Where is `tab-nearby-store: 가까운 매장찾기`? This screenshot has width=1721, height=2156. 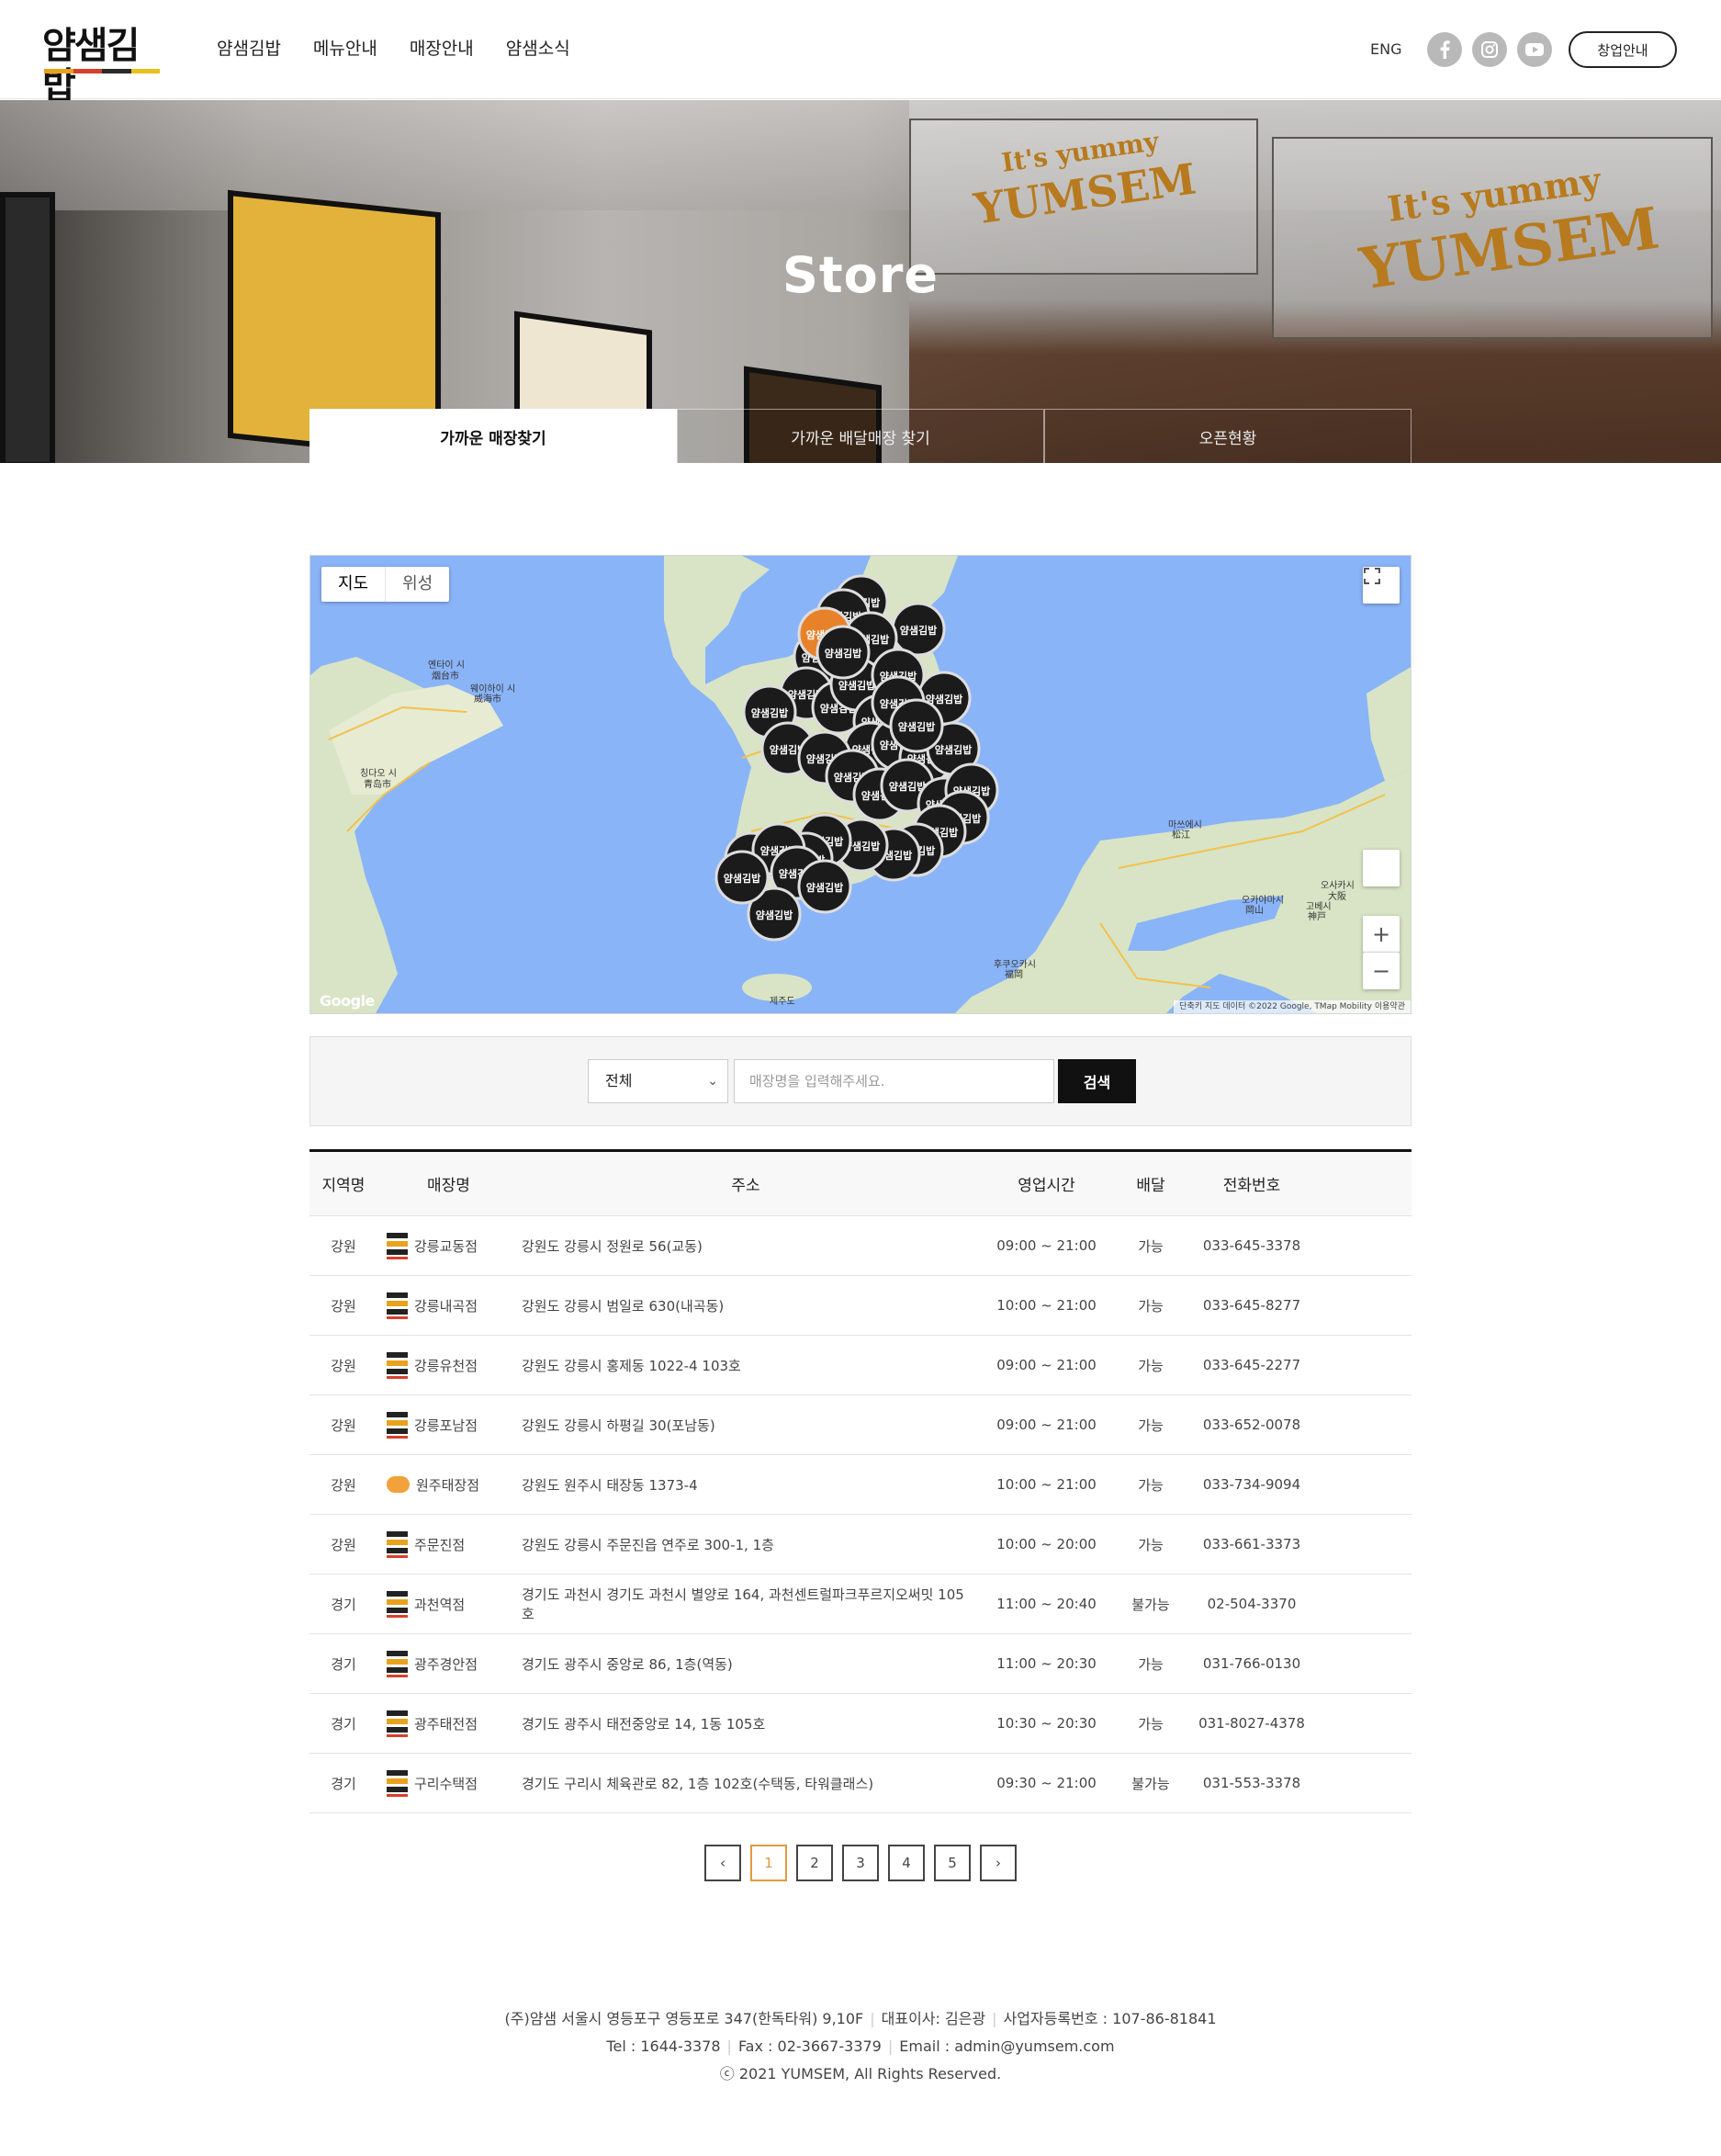
tab-nearby-store: 가까운 매장찾기 is located at coordinates (493, 436).